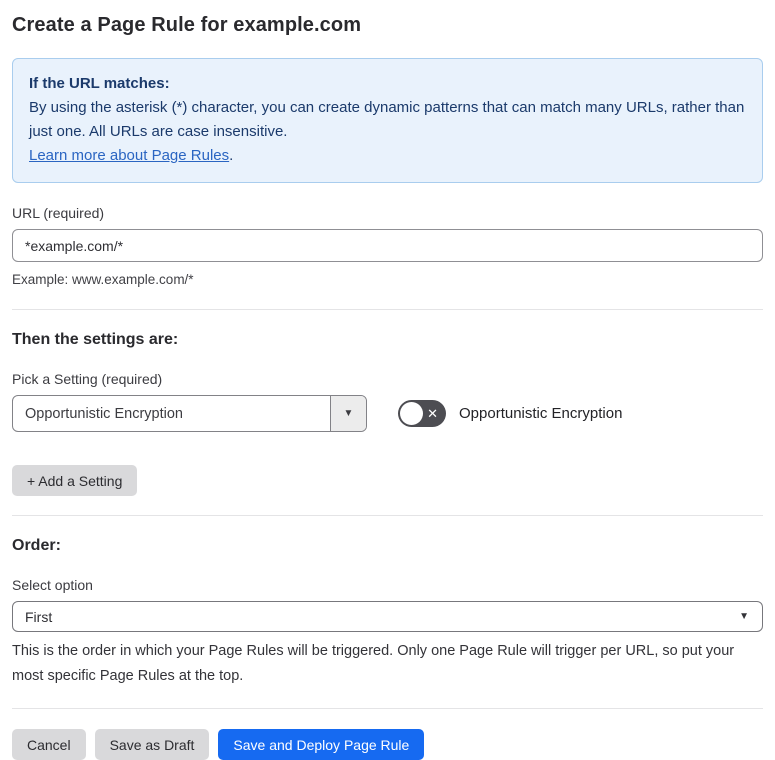  What do you see at coordinates (87, 379) in the screenshot?
I see `pick-setting-label: Pick a Setting (required)` at bounding box center [87, 379].